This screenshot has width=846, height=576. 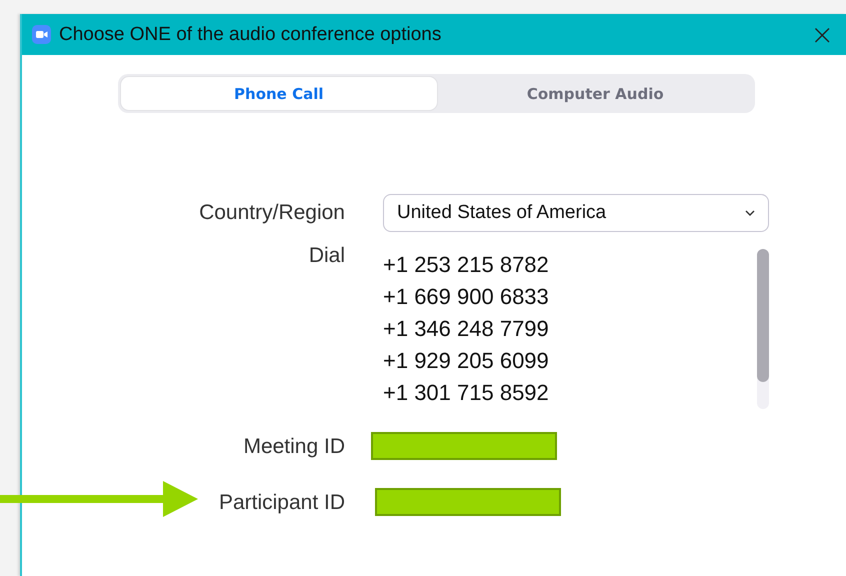 What do you see at coordinates (281, 503) in the screenshot?
I see `field-label: Participant ID` at bounding box center [281, 503].